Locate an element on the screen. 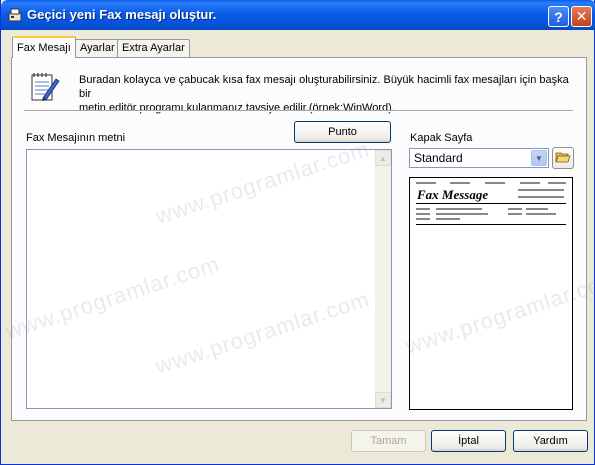  cancel-button: İptal is located at coordinates (468, 441).